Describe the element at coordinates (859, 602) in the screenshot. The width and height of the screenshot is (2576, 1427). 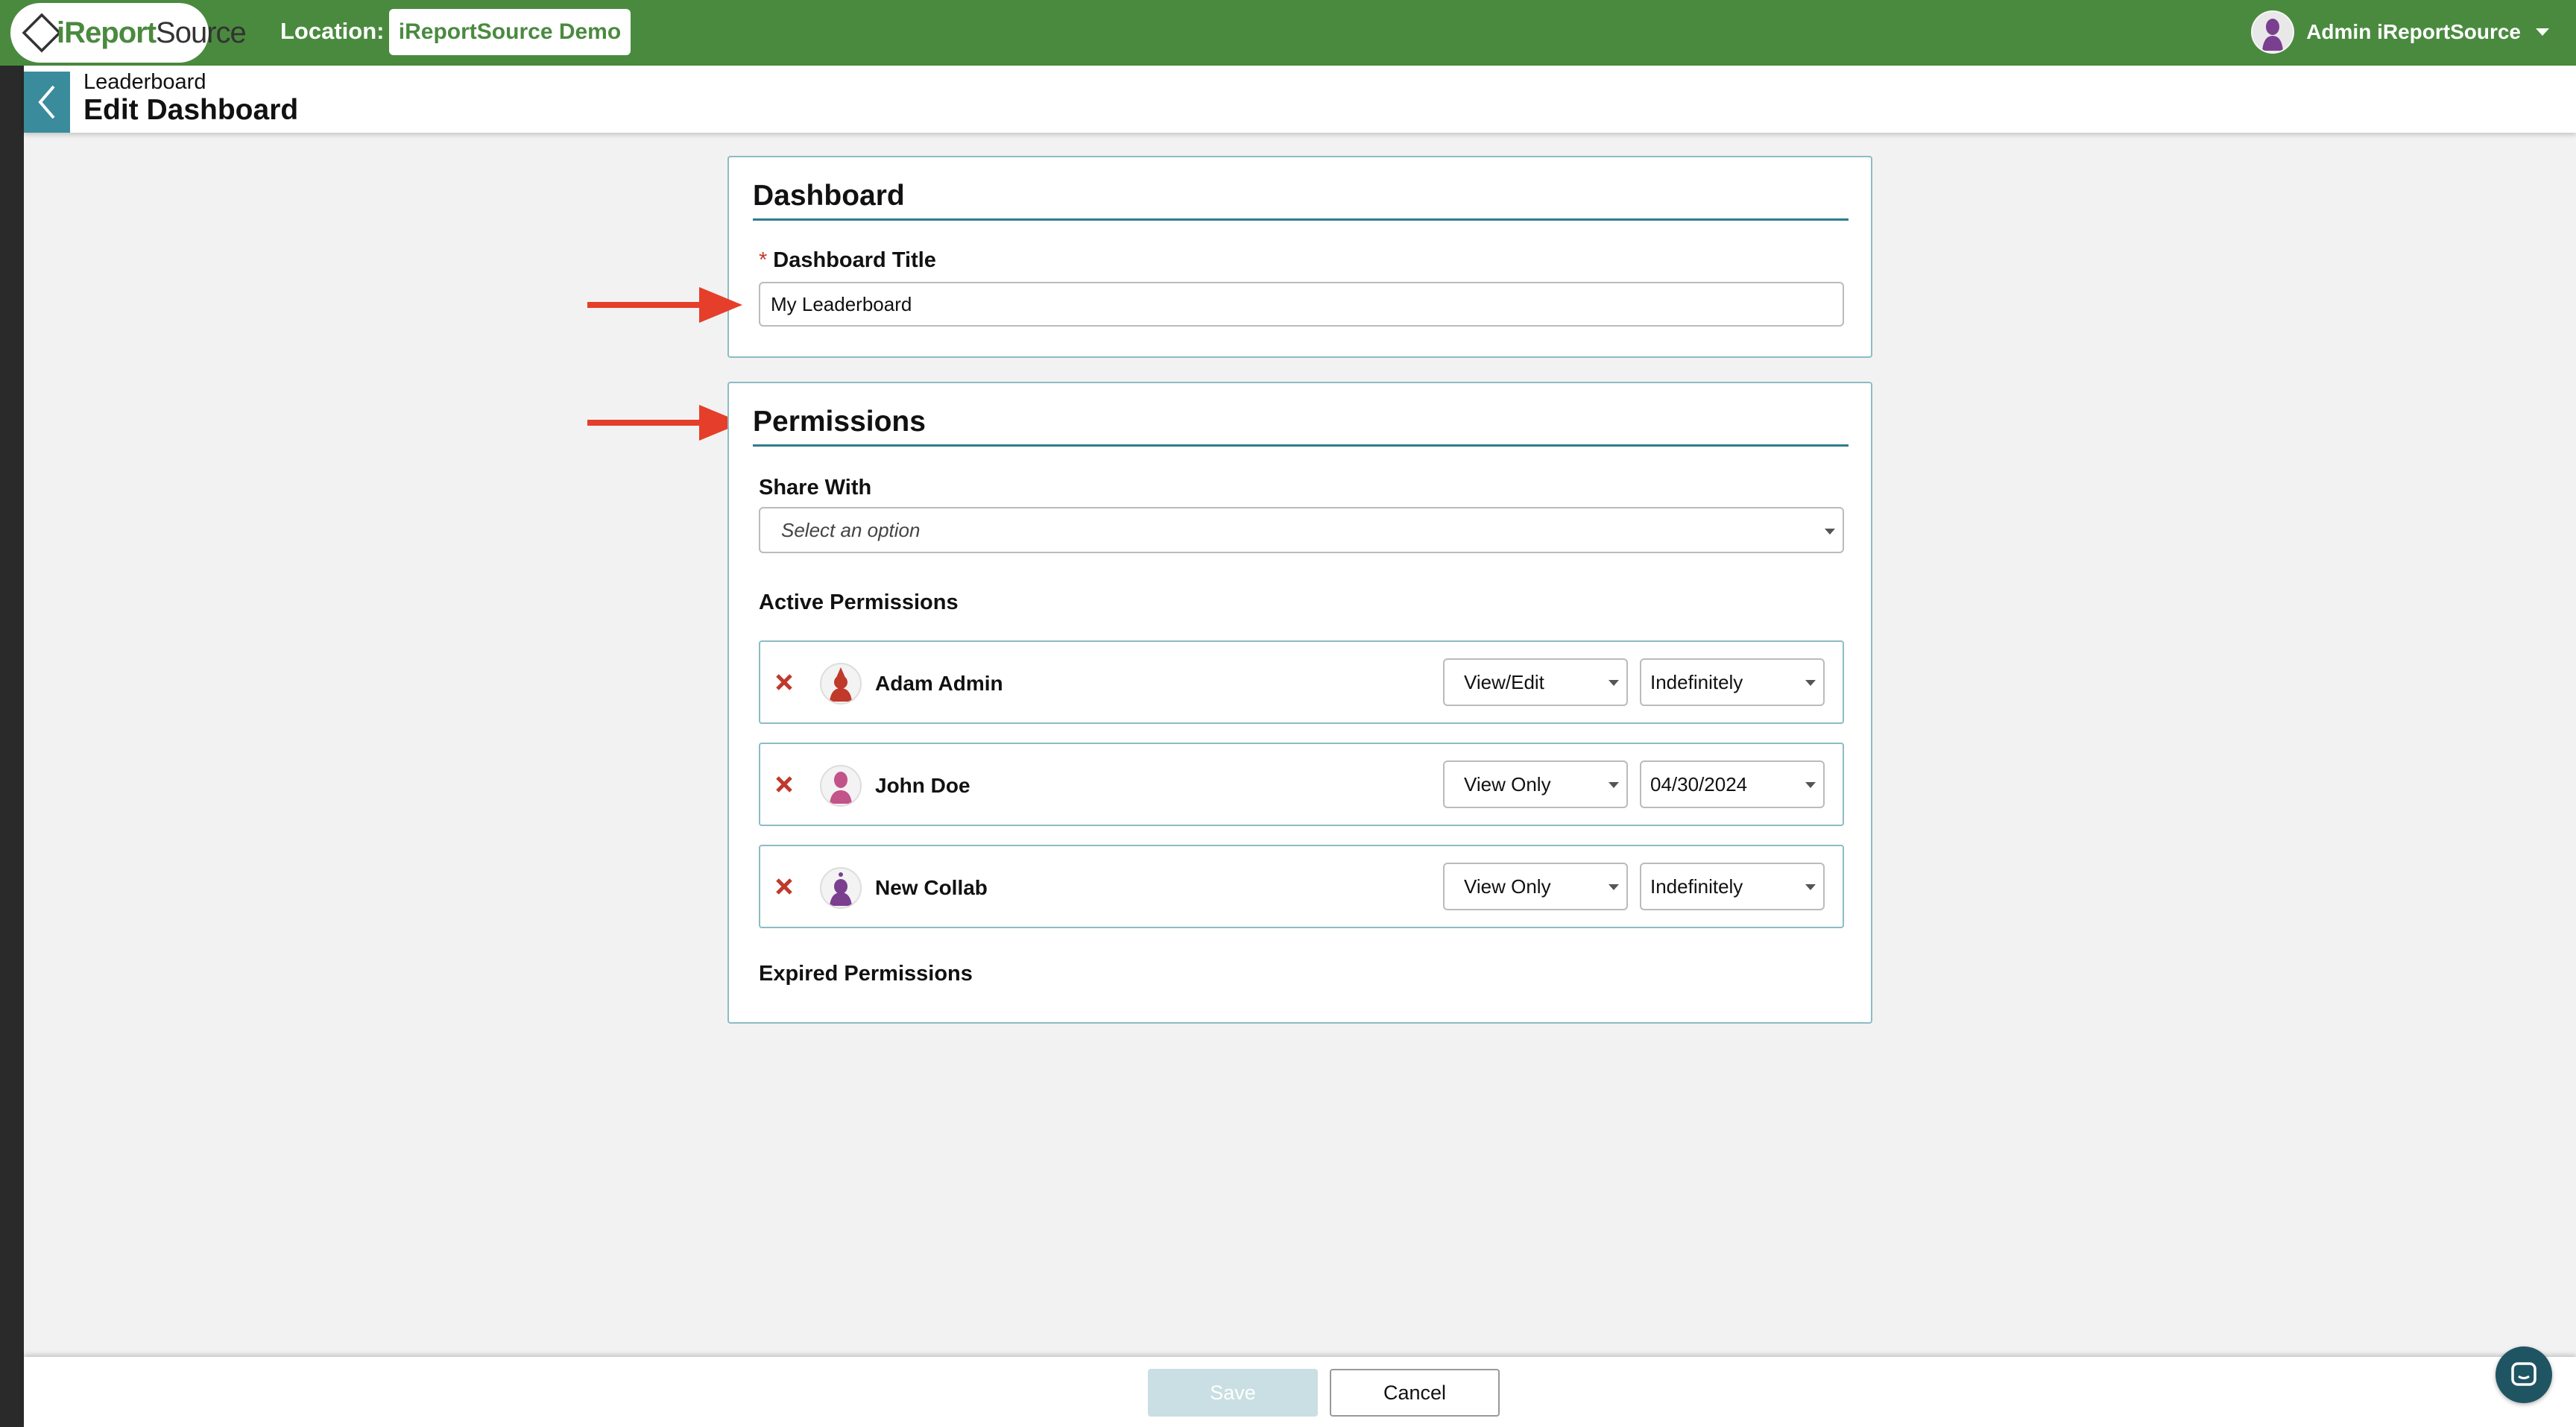
I see `active-permissions-label: Active Permissions` at that location.